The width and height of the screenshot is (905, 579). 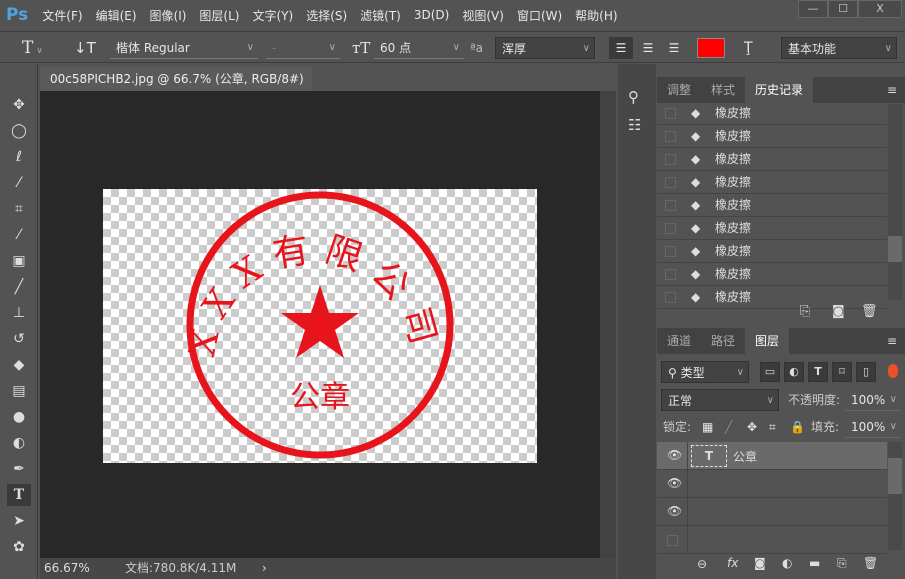 I want to click on zoom-level: 66.67%, so click(x=67, y=568).